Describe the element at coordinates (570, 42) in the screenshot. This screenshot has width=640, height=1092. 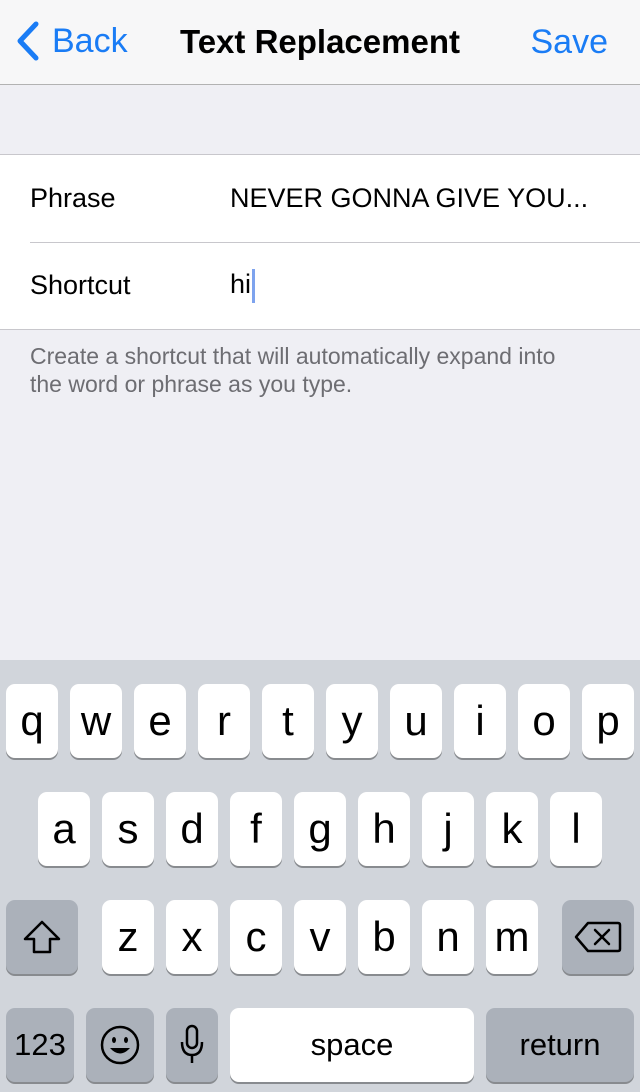
I see `save-button: Save` at that location.